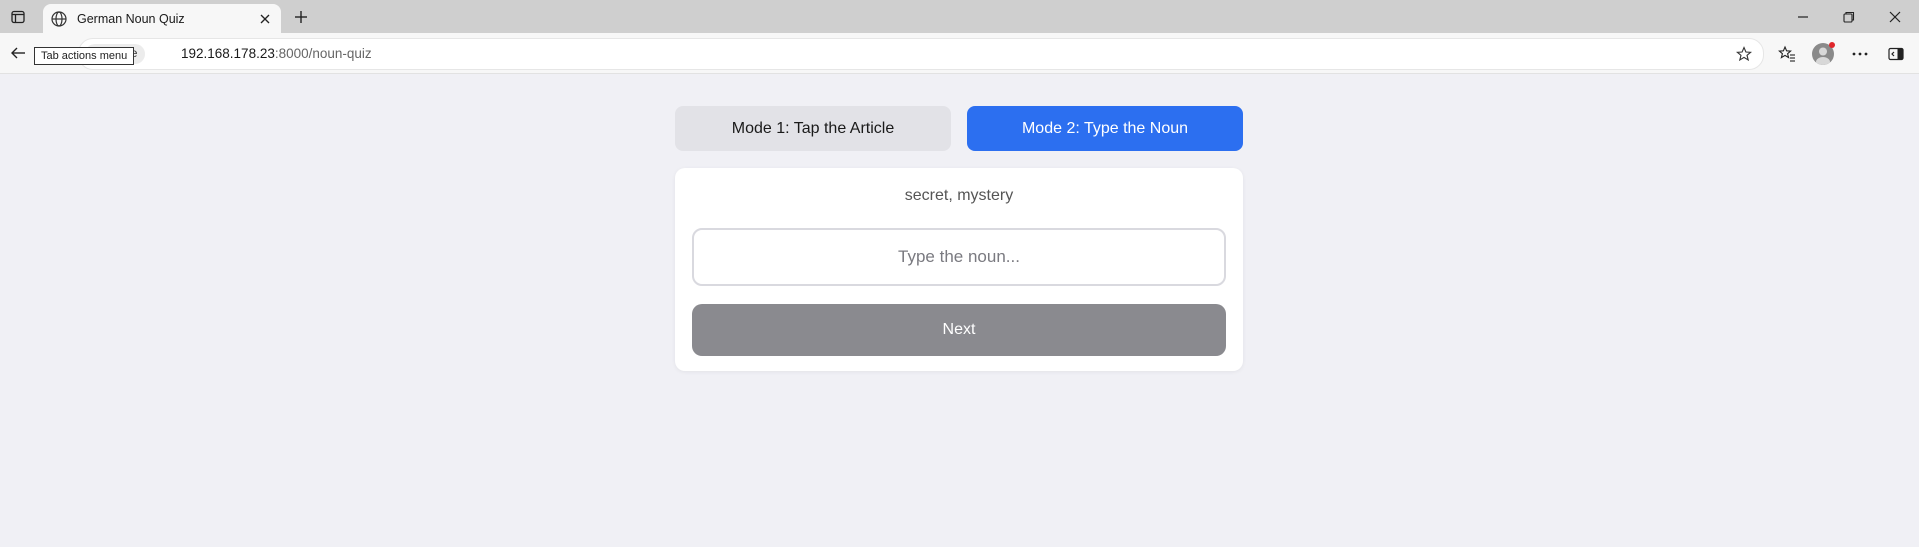 Image resolution: width=1919 pixels, height=547 pixels. I want to click on restore-icon, so click(1849, 17).